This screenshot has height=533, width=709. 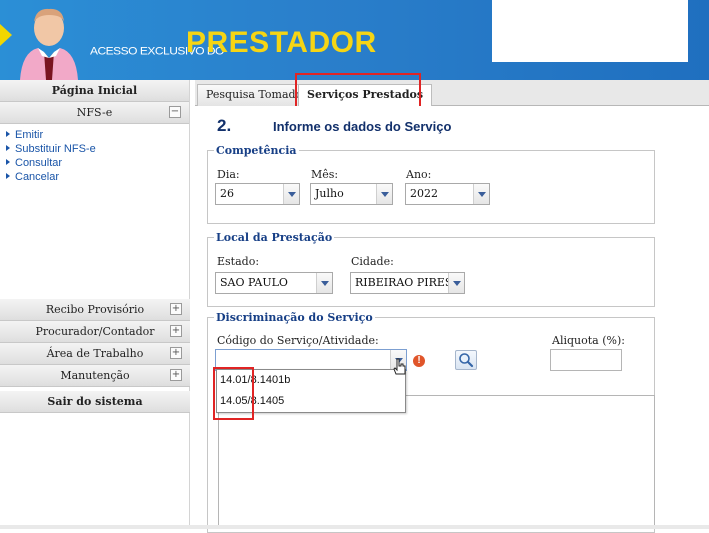 I want to click on sidebar-home: Página Inicial, so click(x=94, y=91).